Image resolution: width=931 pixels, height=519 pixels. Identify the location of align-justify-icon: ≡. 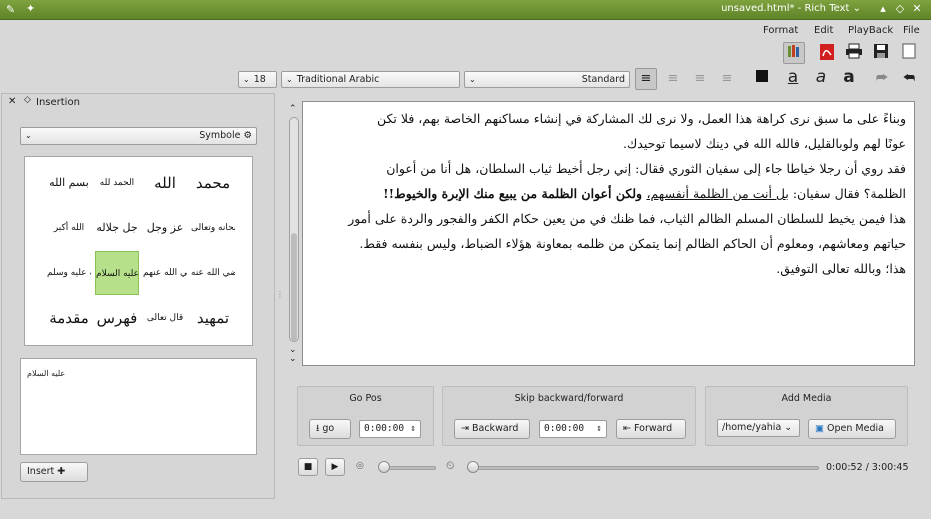
(646, 79).